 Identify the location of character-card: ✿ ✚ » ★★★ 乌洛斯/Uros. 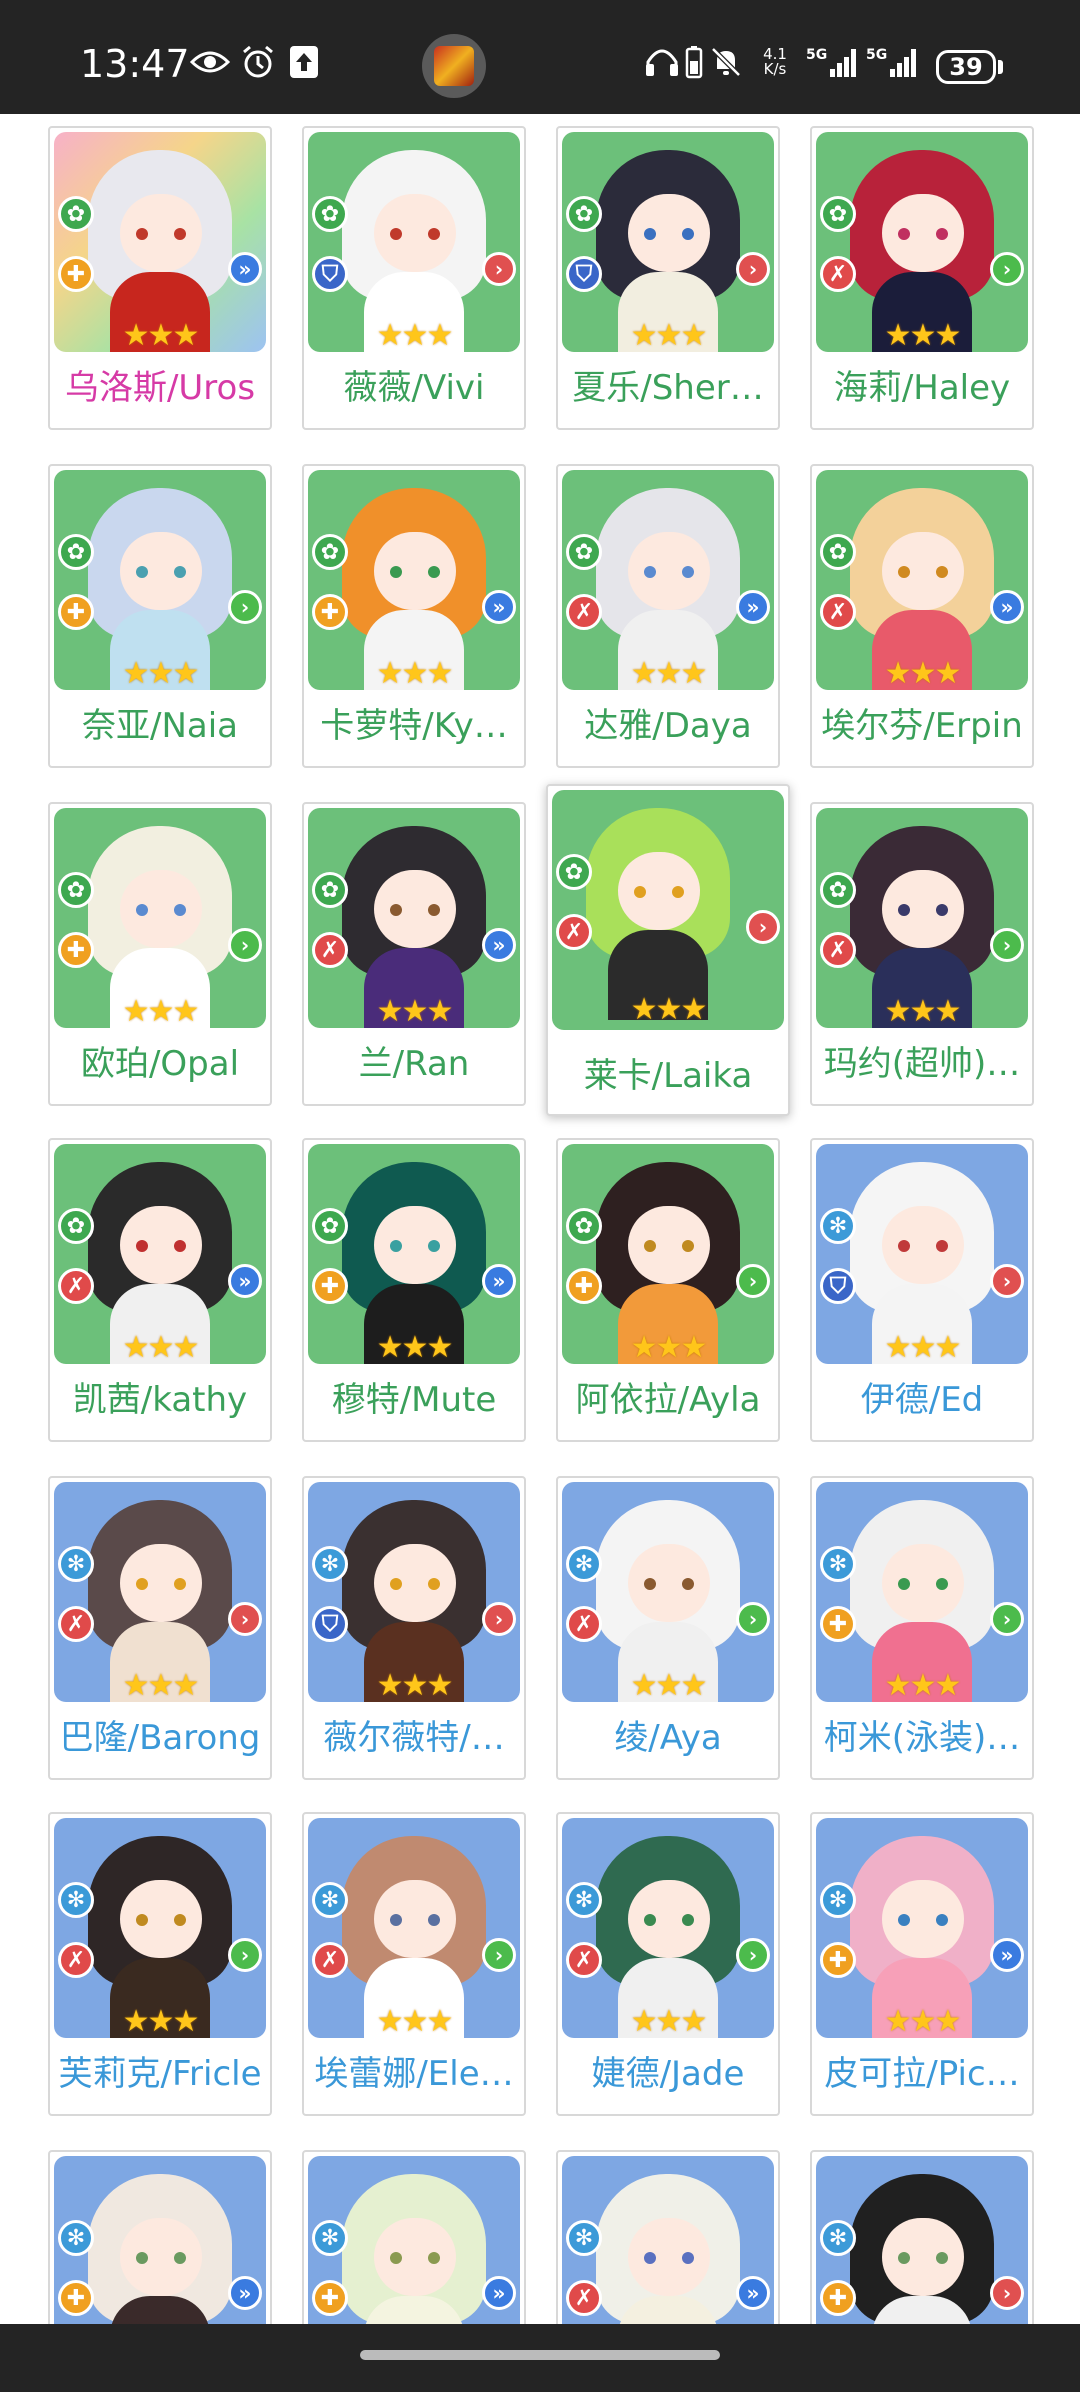
(160, 278).